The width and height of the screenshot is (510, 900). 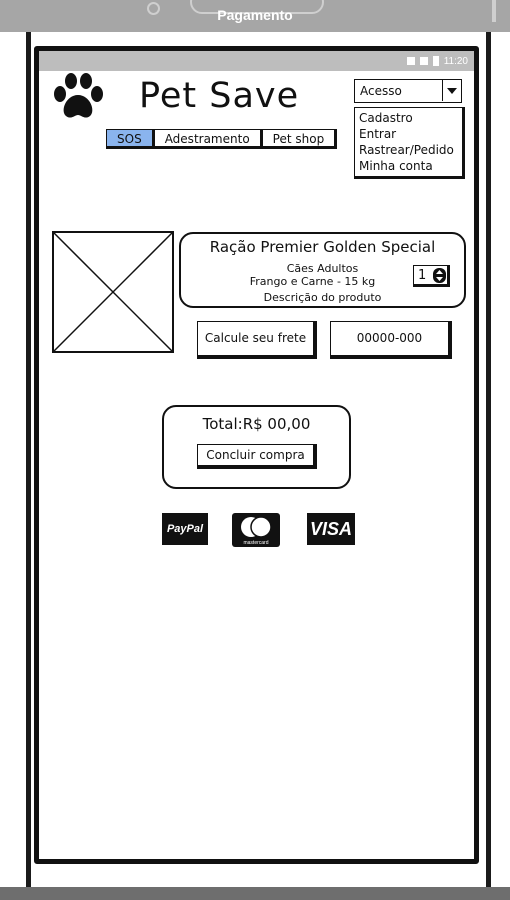 I want to click on total-amount: Total:R$ 00,00, so click(x=256, y=424).